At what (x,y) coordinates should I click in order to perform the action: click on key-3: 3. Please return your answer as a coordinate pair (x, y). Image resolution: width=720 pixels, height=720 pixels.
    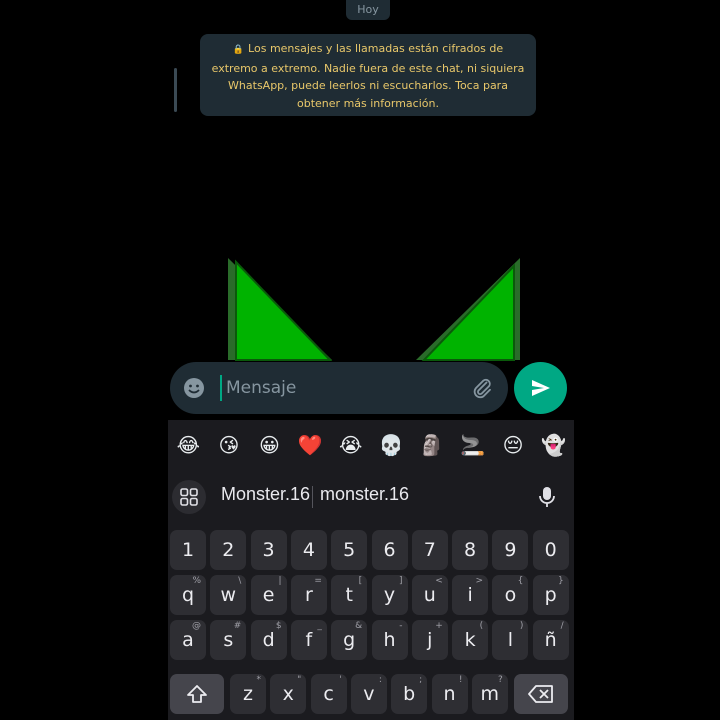
    Looking at the image, I should click on (268, 550).